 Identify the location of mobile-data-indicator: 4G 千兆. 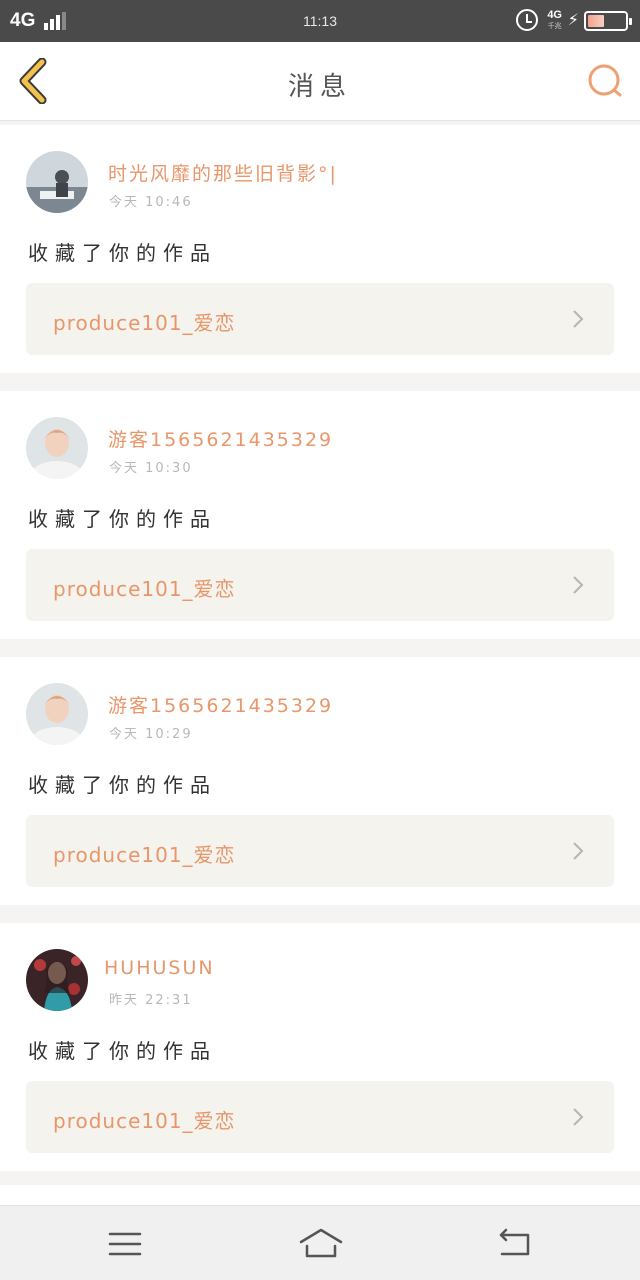
(554, 19).